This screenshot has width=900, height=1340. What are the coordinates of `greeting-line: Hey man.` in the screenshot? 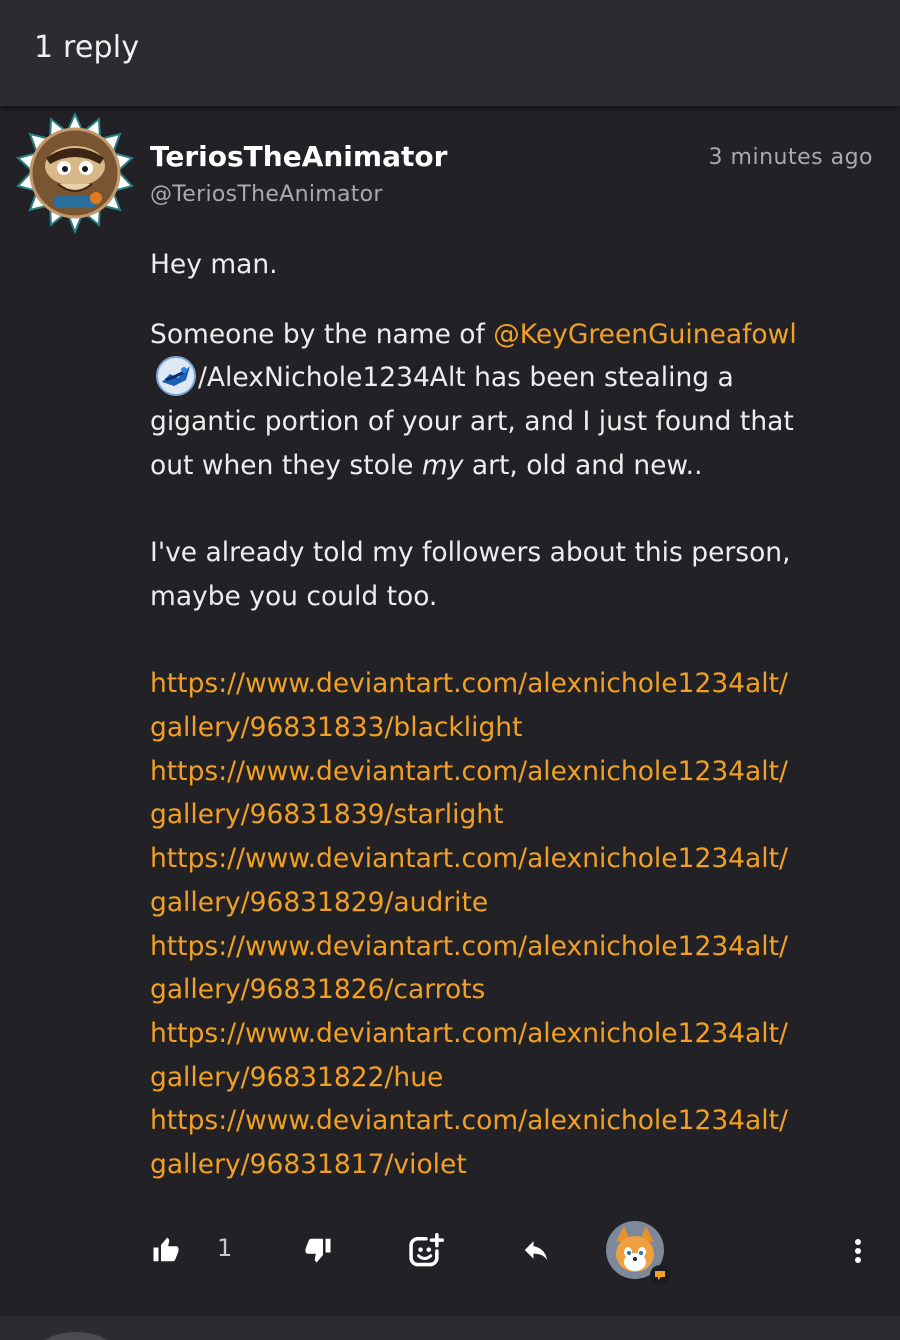 It's located at (214, 264).